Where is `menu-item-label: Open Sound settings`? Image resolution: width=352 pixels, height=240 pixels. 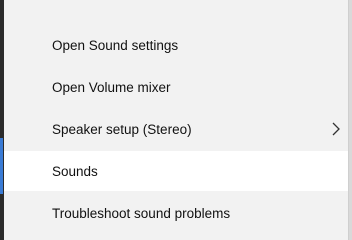
menu-item-label: Open Sound settings is located at coordinates (115, 45).